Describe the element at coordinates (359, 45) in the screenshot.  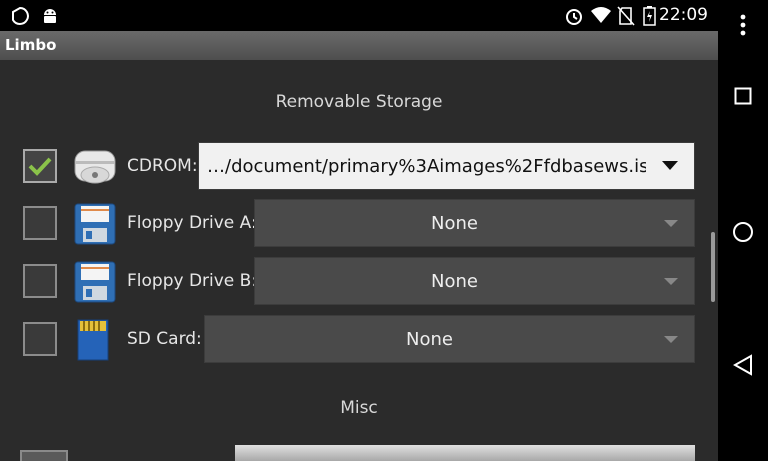
I see `app-title-bar: Limbo` at that location.